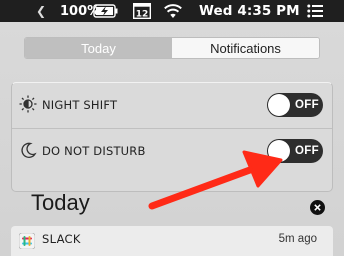 The height and width of the screenshot is (256, 344). I want to click on wifi-icon, so click(173, 11).